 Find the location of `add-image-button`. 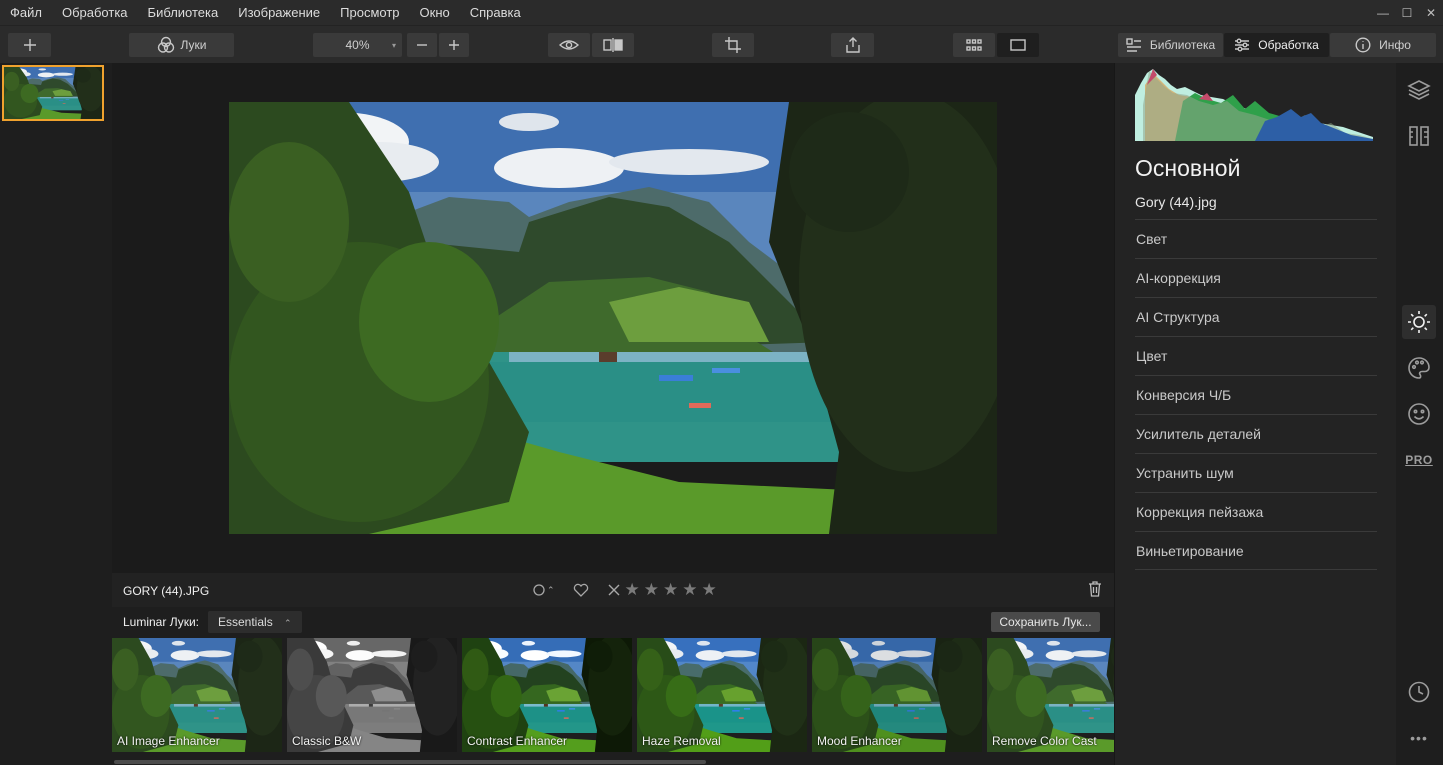

add-image-button is located at coordinates (29, 45).